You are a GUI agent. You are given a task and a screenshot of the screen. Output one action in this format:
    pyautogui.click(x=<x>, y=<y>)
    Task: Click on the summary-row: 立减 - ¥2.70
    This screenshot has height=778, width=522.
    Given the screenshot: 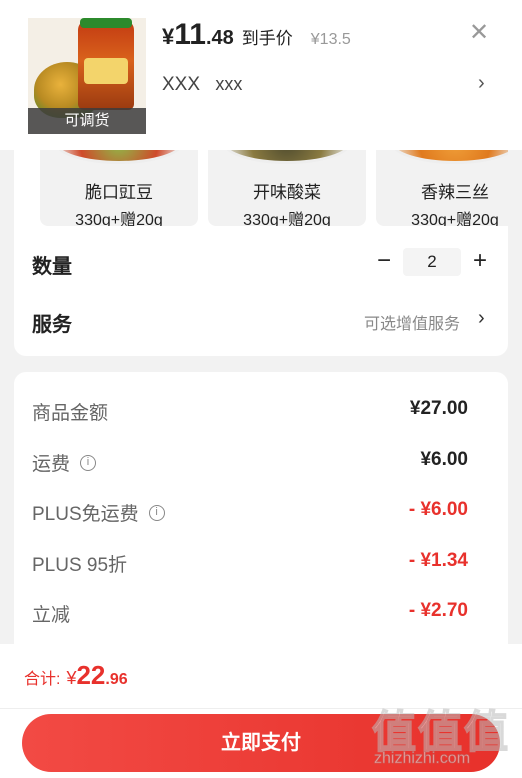 What is the action you would take?
    pyautogui.click(x=261, y=613)
    